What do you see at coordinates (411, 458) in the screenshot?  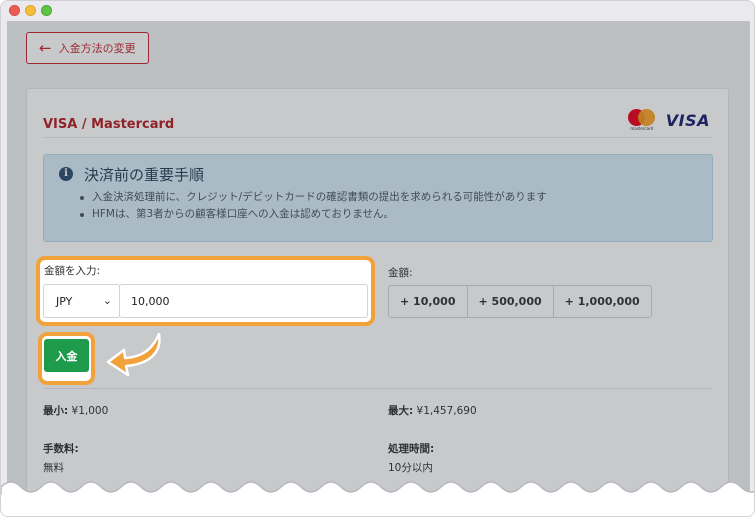 I see `processing-time-info: 処理時間: 10分以内` at bounding box center [411, 458].